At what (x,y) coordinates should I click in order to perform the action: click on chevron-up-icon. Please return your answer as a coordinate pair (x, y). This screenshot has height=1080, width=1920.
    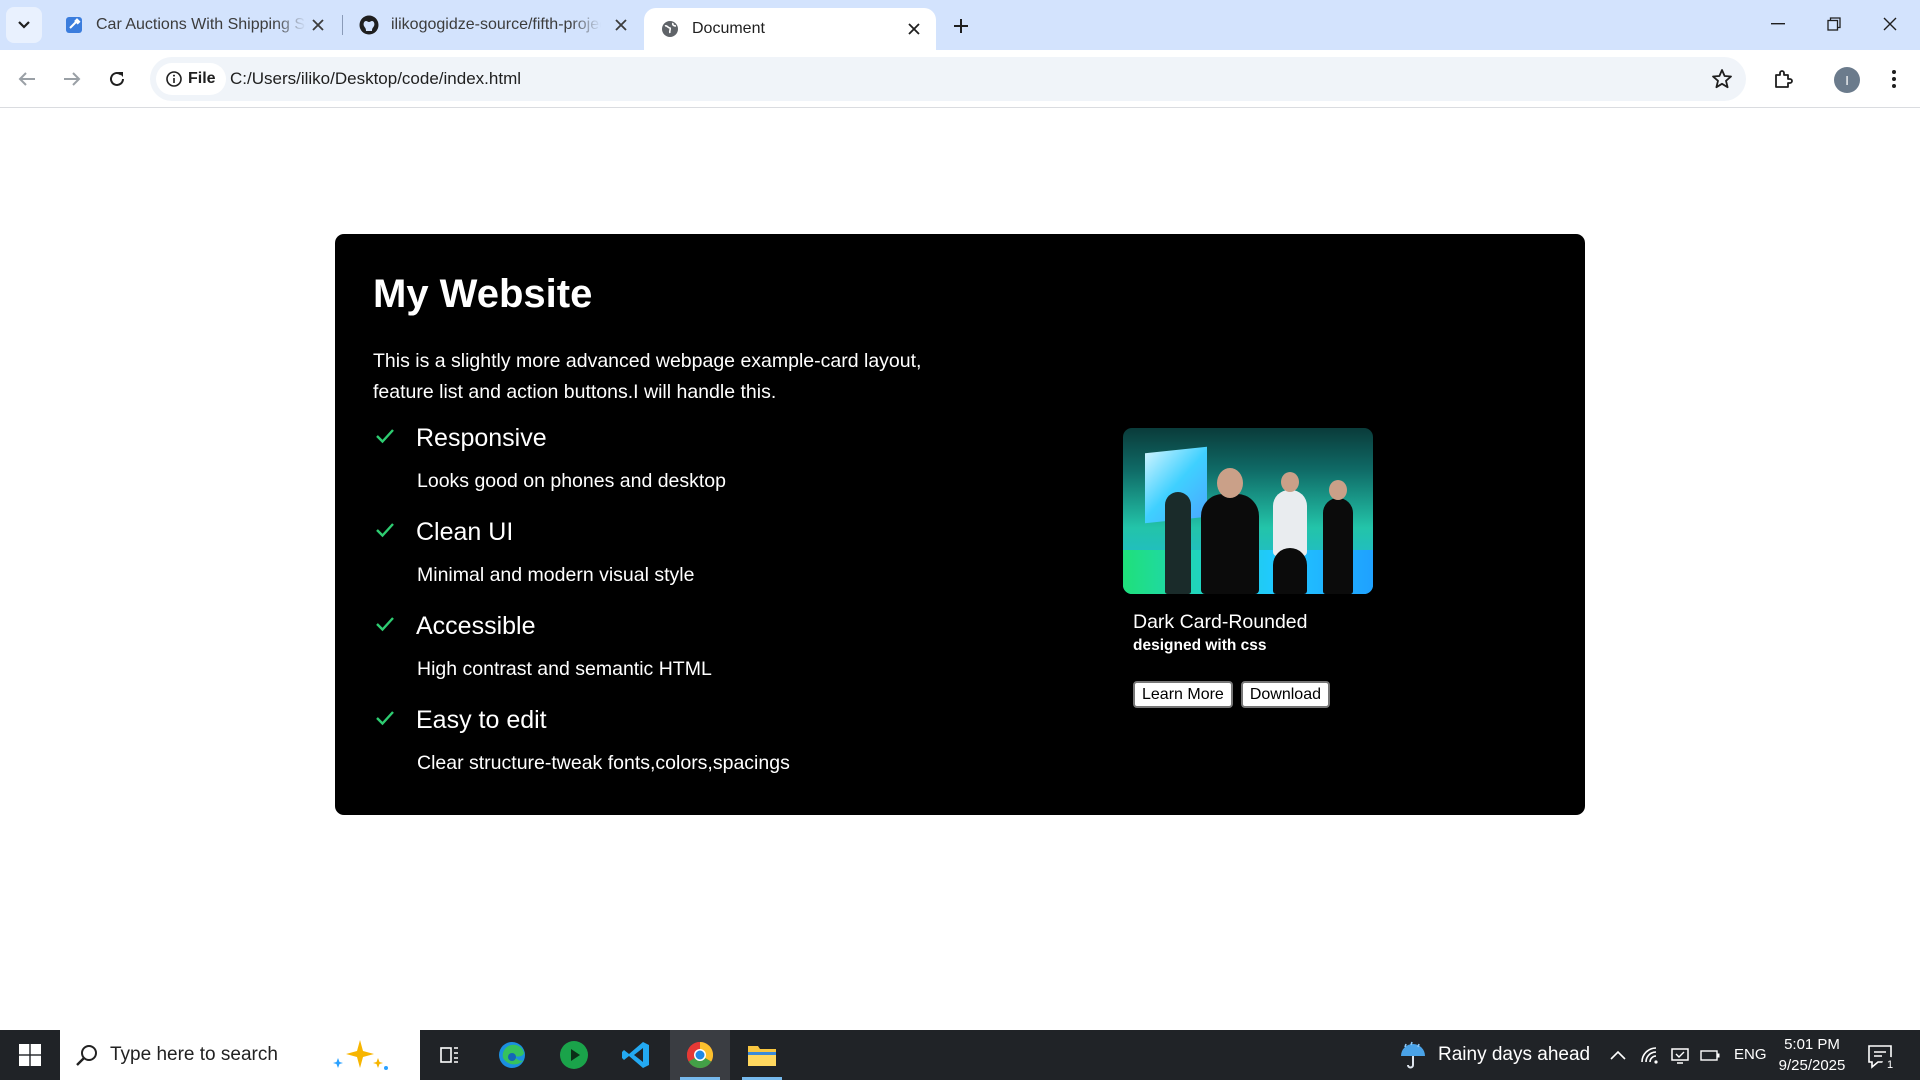
    Looking at the image, I should click on (1618, 1055).